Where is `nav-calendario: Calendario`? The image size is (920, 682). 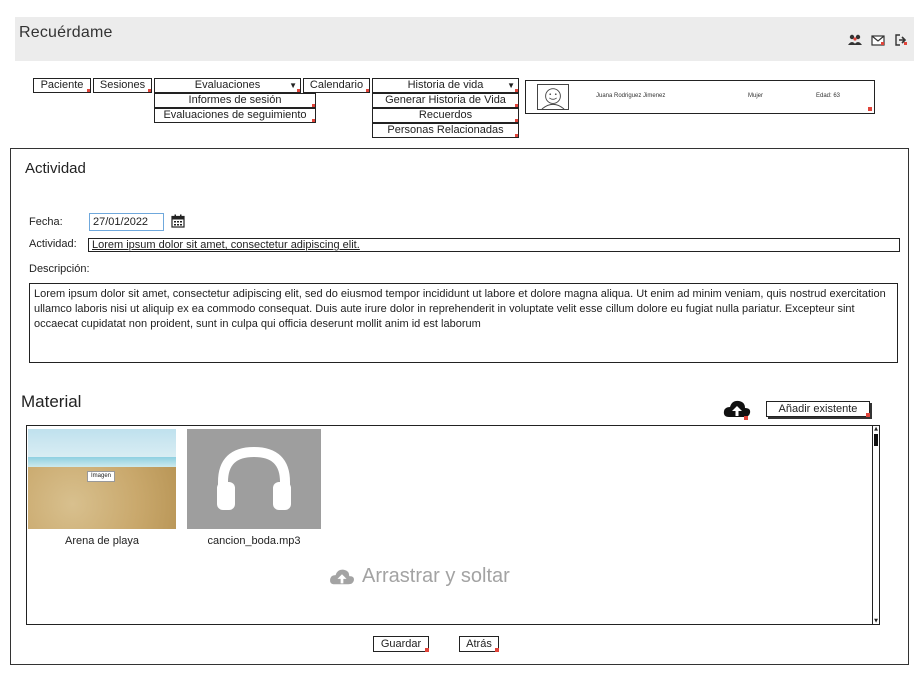
nav-calendario: Calendario is located at coordinates (336, 85).